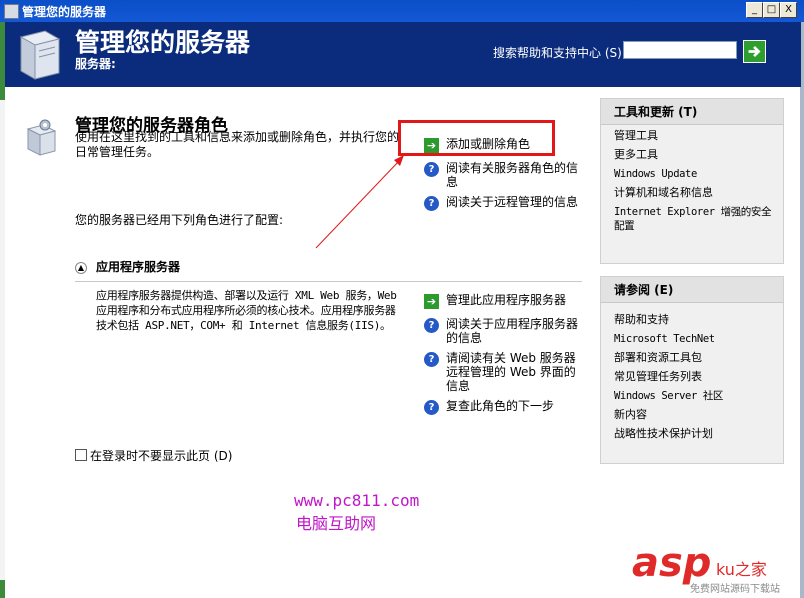 The image size is (804, 598). What do you see at coordinates (2, 340) in the screenshot?
I see `left-edge-light` at bounding box center [2, 340].